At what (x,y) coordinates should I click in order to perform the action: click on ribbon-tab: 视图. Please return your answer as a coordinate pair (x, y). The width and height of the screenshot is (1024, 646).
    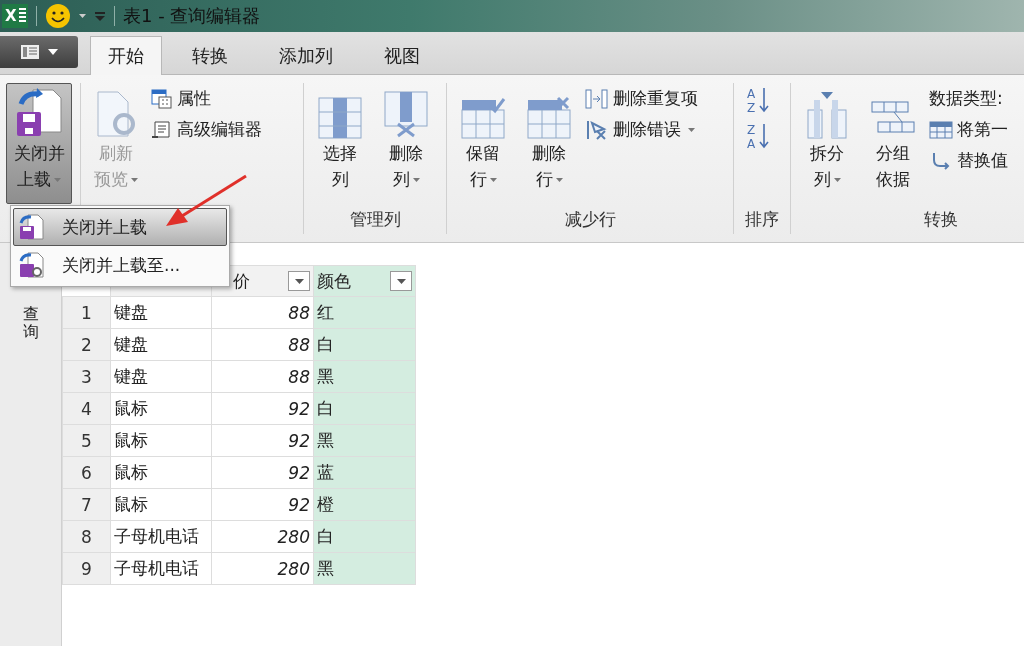
    Looking at the image, I should click on (402, 55).